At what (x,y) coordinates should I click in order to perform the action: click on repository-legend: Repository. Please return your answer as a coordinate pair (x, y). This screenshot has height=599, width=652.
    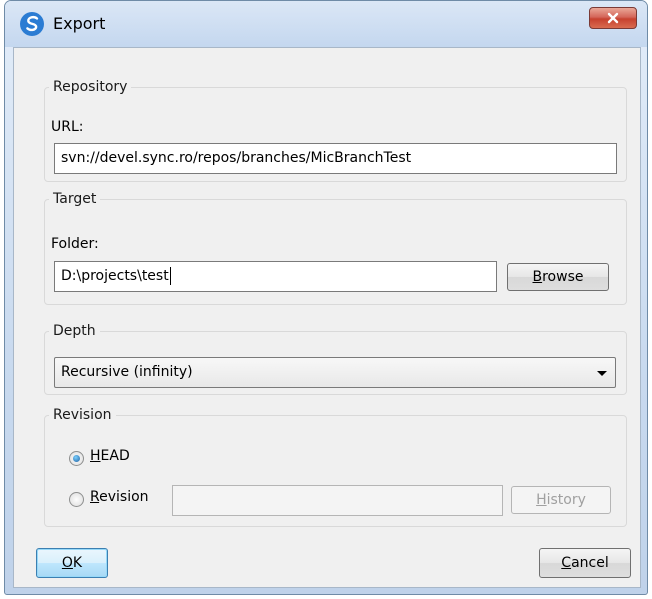
    Looking at the image, I should click on (90, 87).